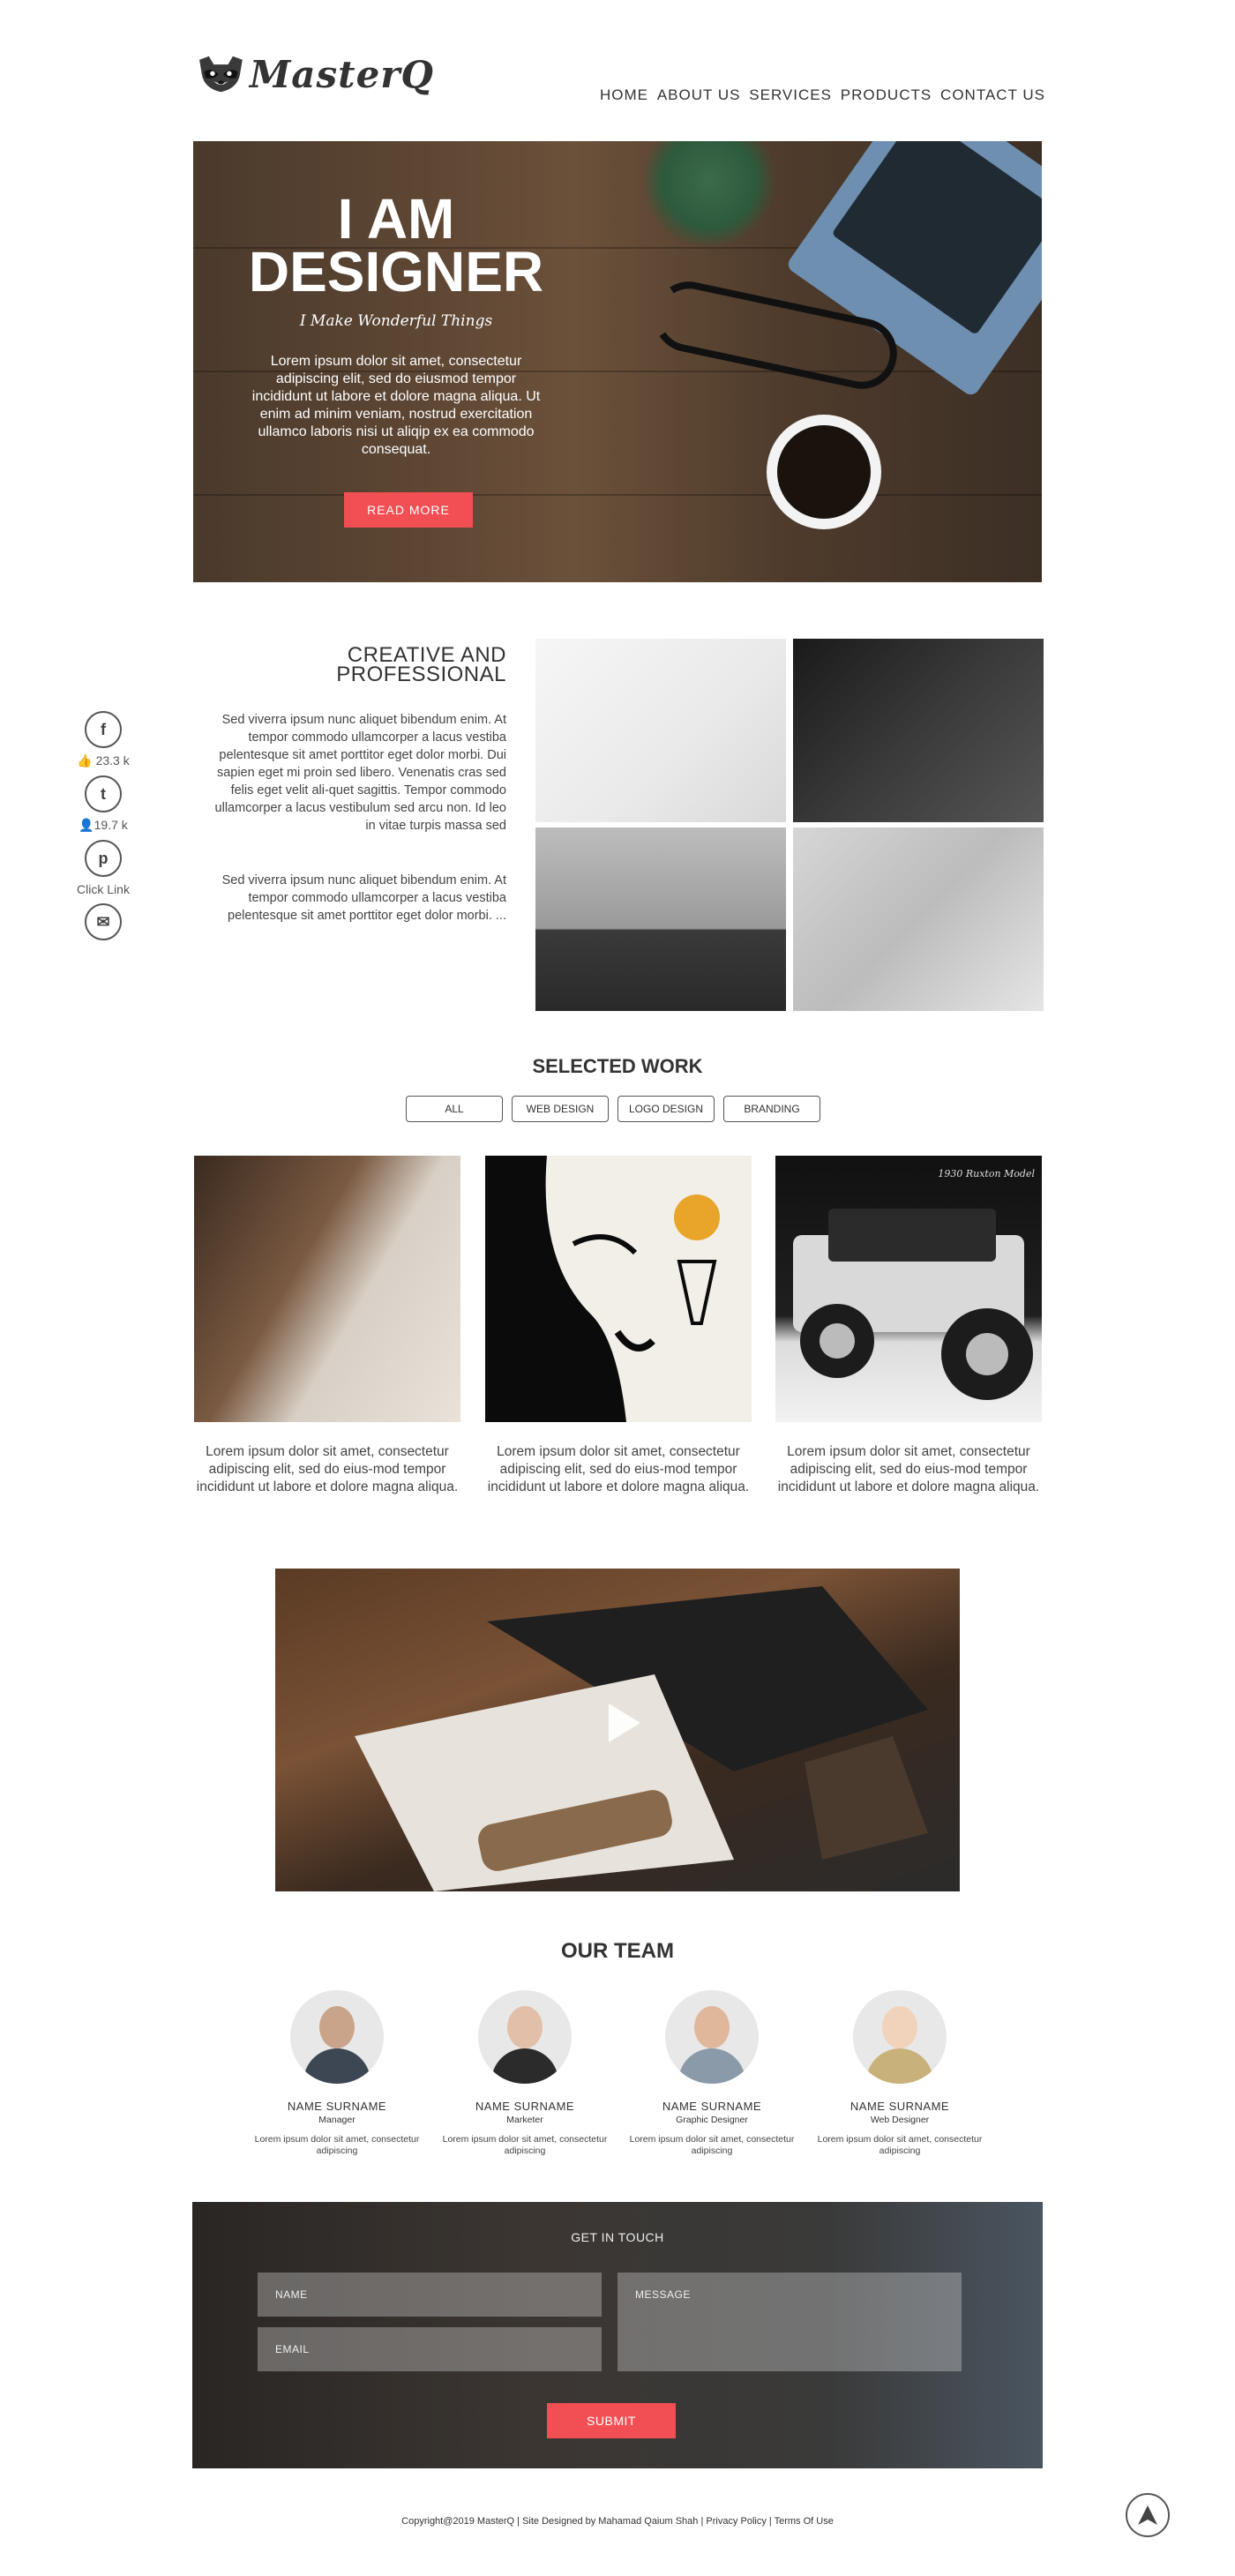 This screenshot has width=1235, height=2576. What do you see at coordinates (103, 889) in the screenshot?
I see `pinterest-click-link: Click Link` at bounding box center [103, 889].